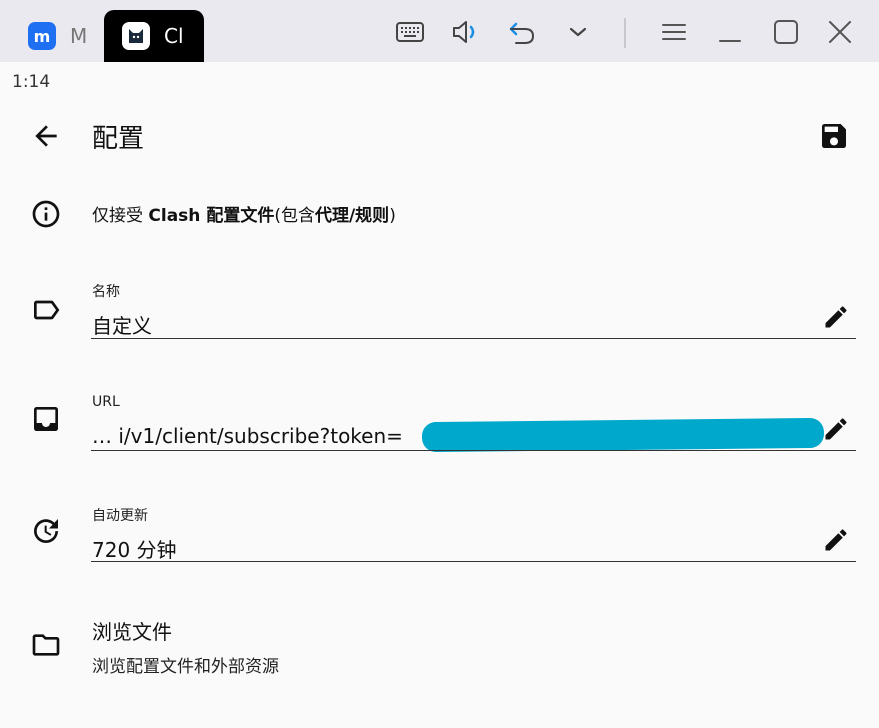  Describe the element at coordinates (46, 531) in the screenshot. I see `update-clock-icon` at that location.